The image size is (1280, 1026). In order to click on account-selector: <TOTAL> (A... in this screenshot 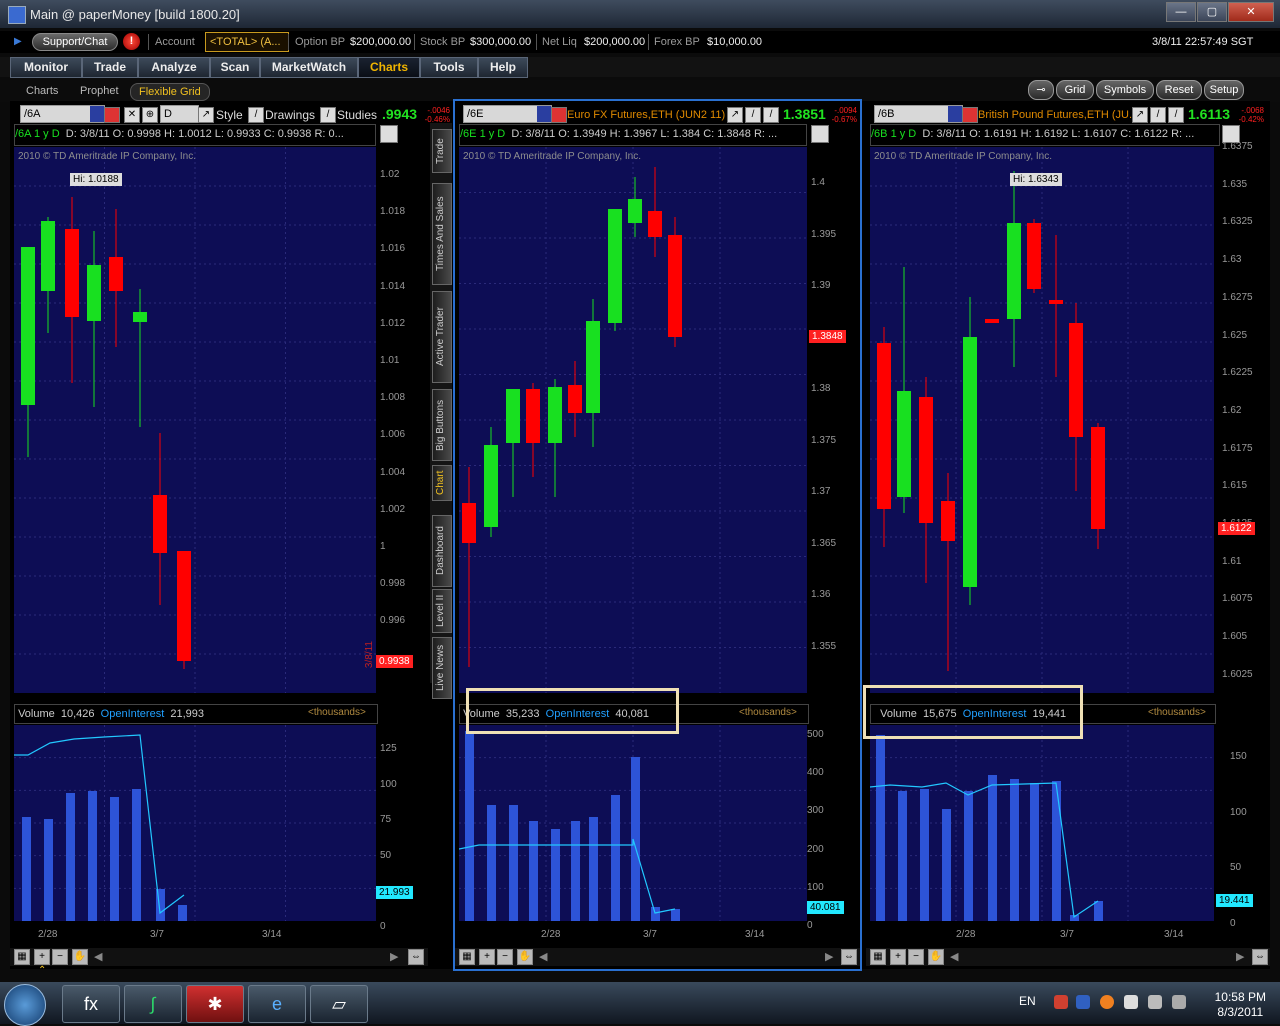, I will do `click(247, 42)`.